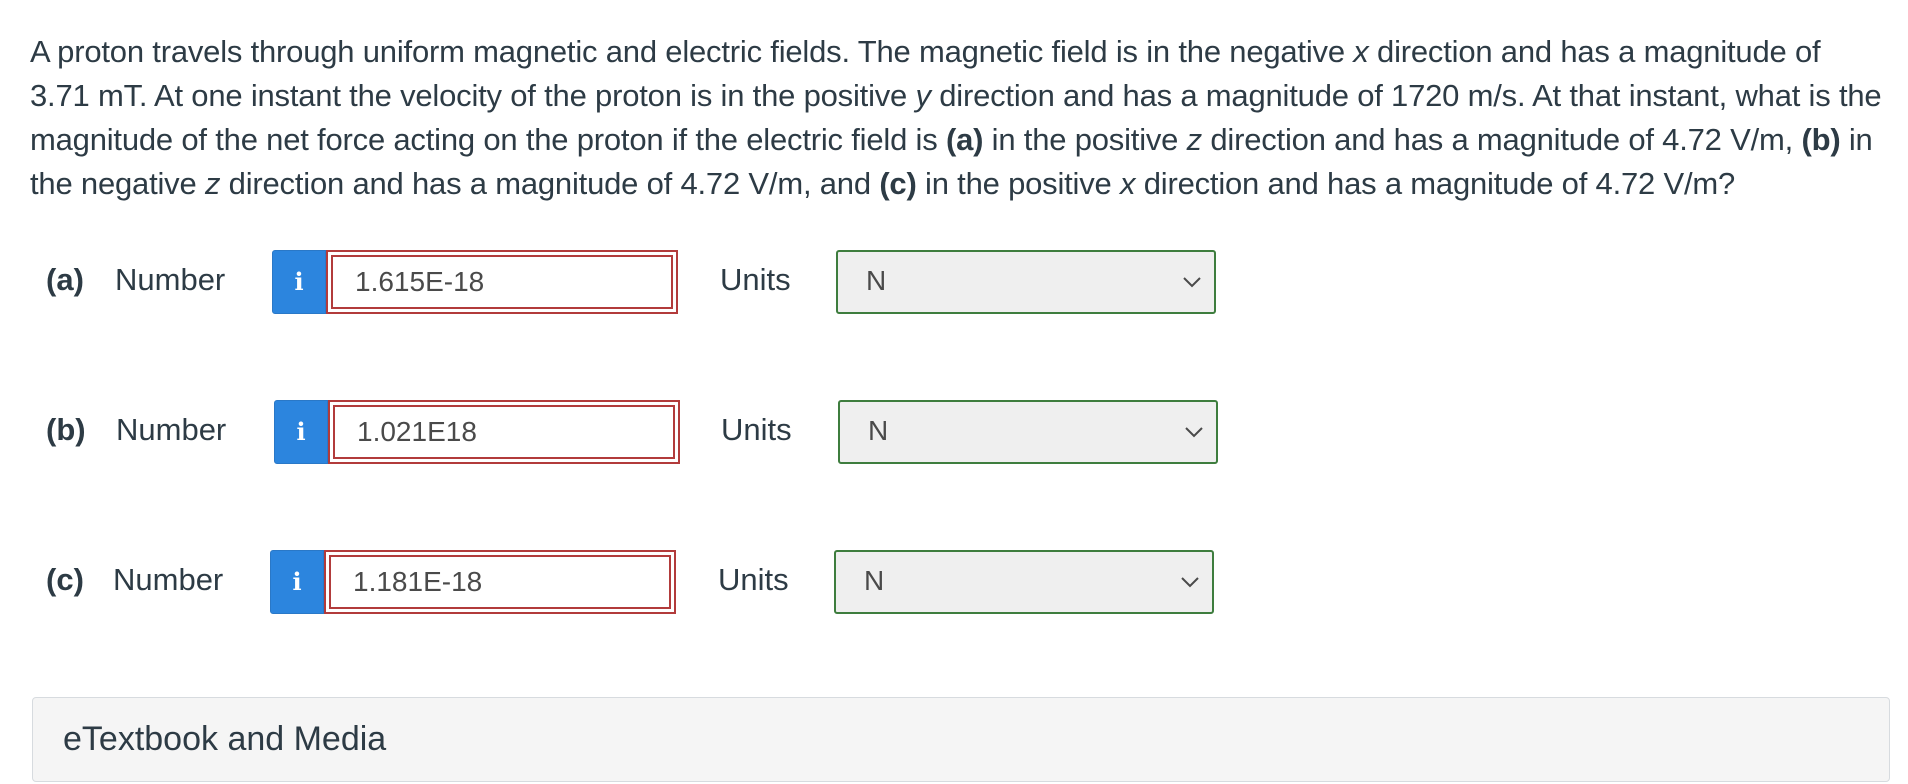  I want to click on number-input-value: 1.181E-18, so click(500, 582).